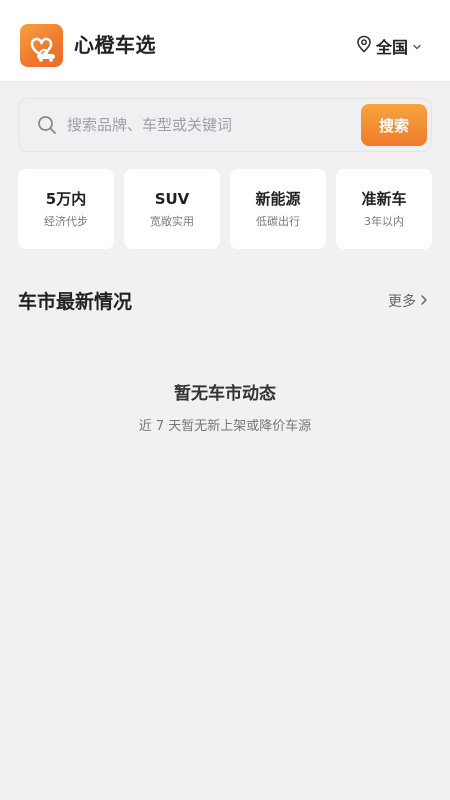 Image resolution: width=450 pixels, height=800 pixels. What do you see at coordinates (384, 209) in the screenshot?
I see `category-card-nearly-new: 准新车 3年以内` at bounding box center [384, 209].